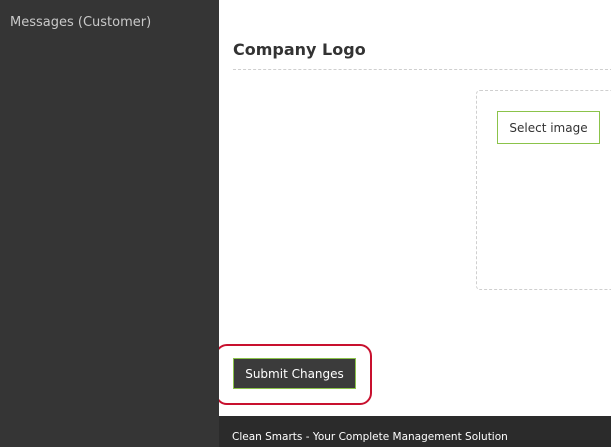 The height and width of the screenshot is (447, 611). Describe the element at coordinates (548, 127) in the screenshot. I see `select-image-button: Select image` at that location.